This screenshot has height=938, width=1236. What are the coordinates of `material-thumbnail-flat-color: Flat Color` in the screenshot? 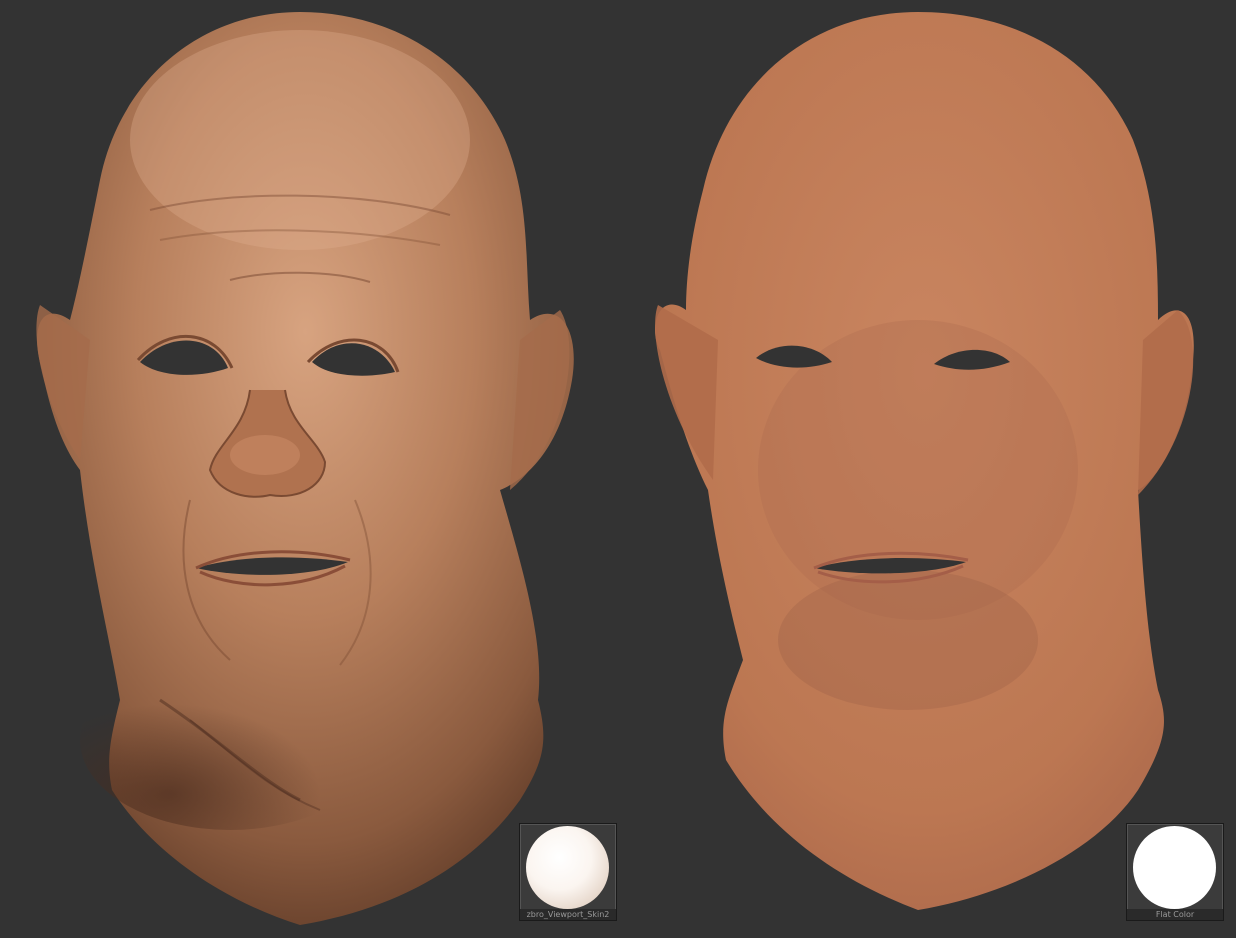 It's located at (1175, 872).